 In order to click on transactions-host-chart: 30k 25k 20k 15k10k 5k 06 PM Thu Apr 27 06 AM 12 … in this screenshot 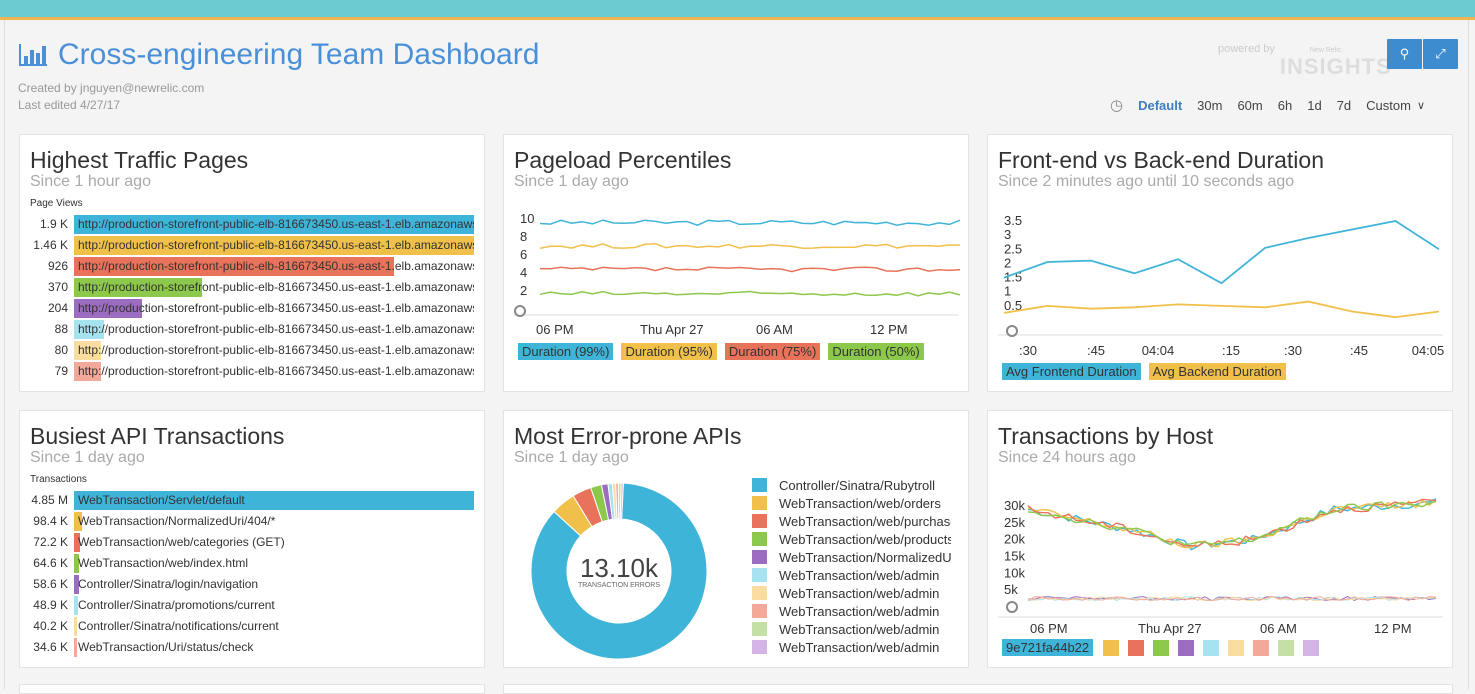, I will do `click(1220, 567)`.